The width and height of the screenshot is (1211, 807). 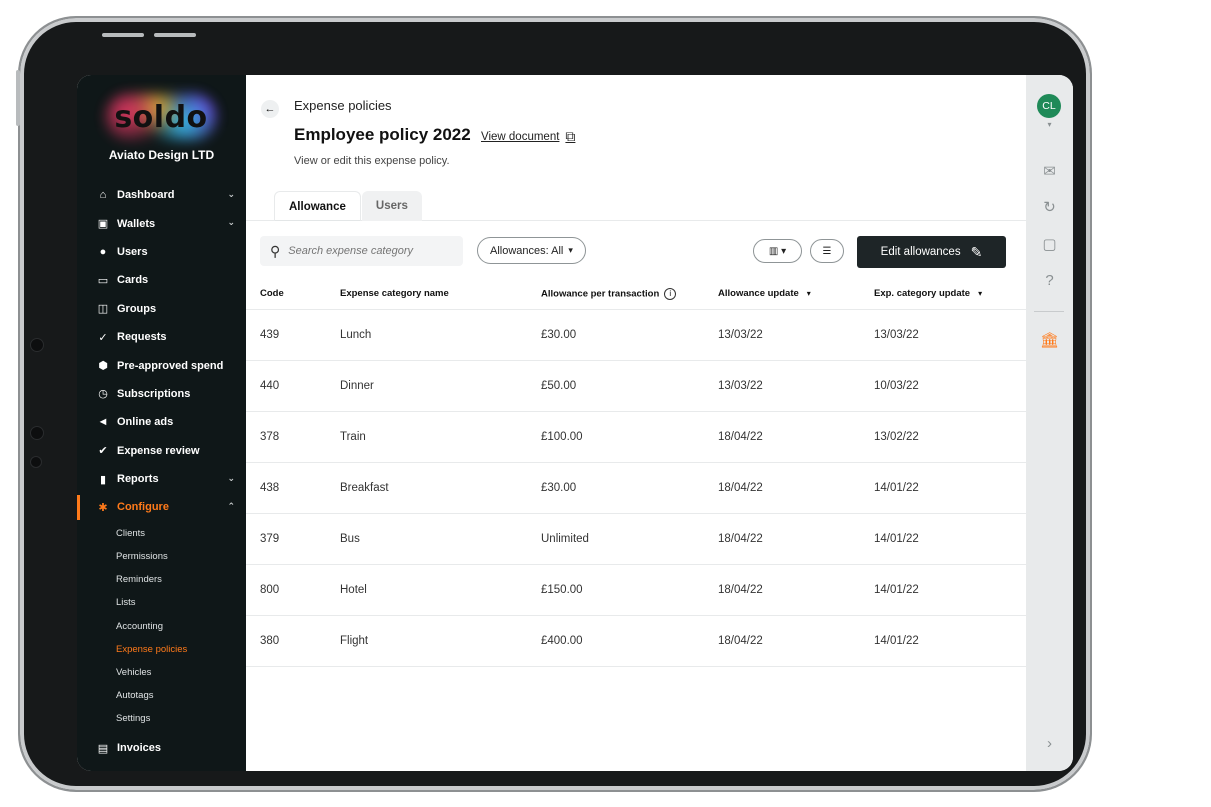 What do you see at coordinates (137, 308) in the screenshot?
I see `sidebar-item-label: Groups` at bounding box center [137, 308].